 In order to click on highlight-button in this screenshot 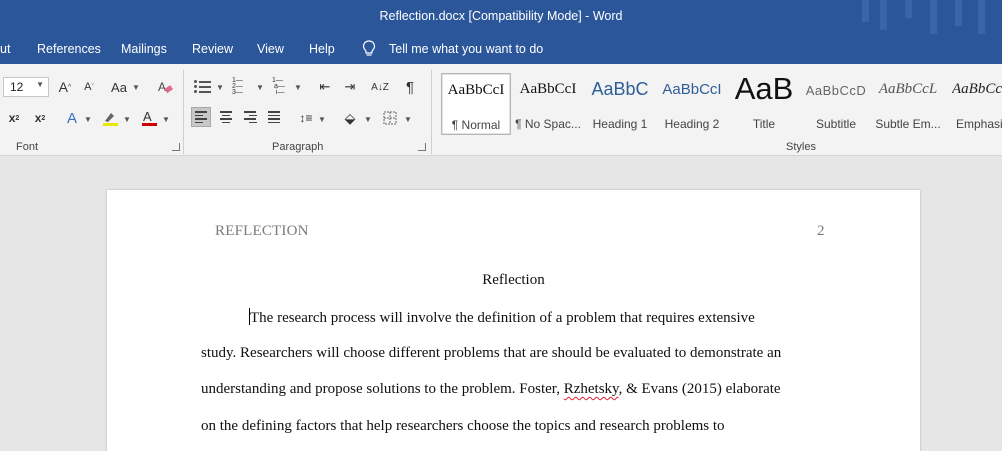, I will do `click(110, 118)`.